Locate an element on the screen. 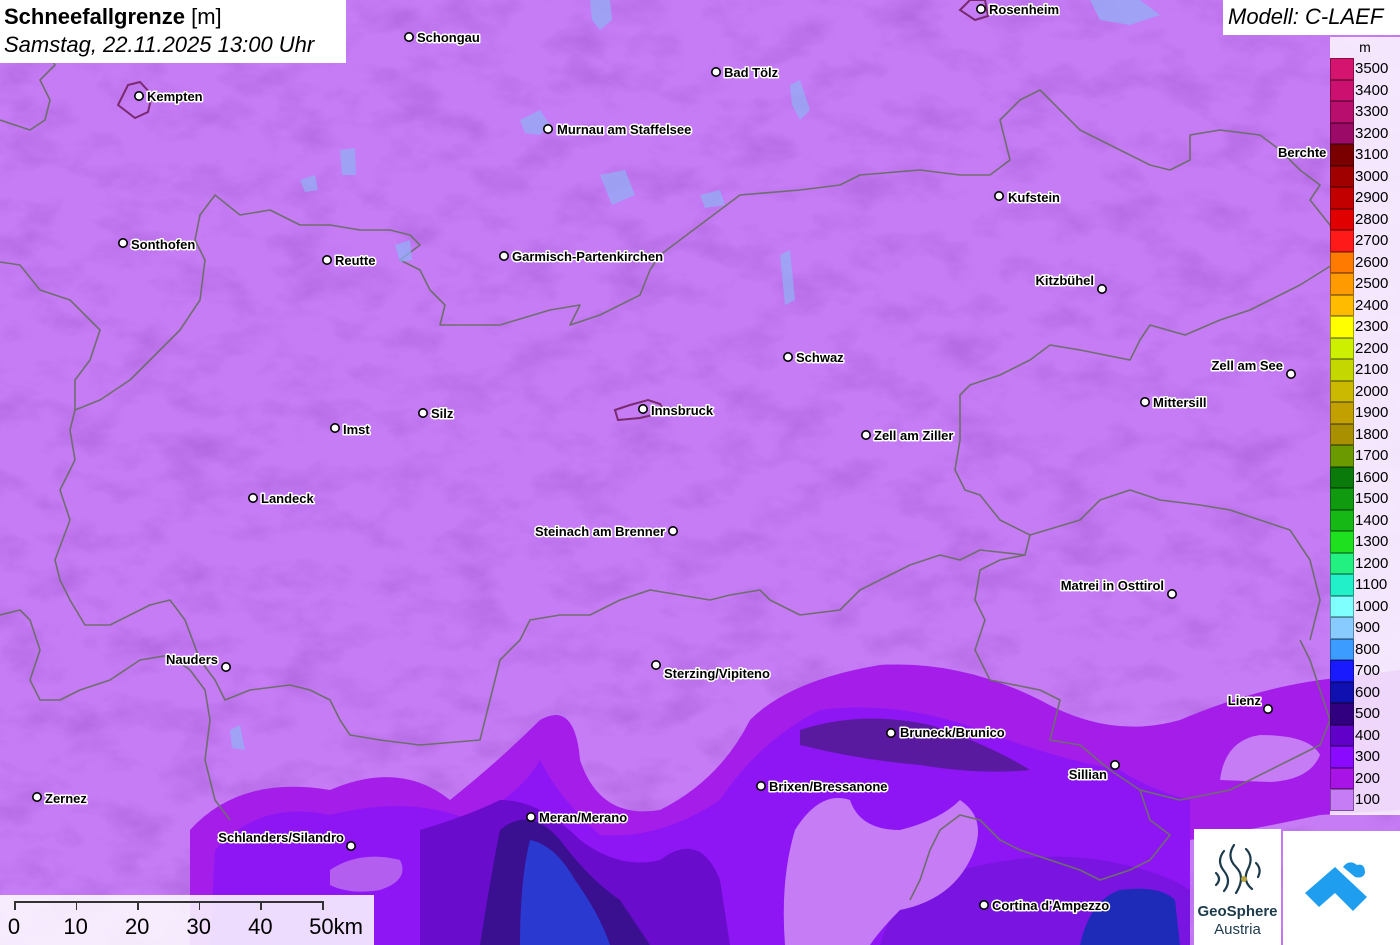 The image size is (1400, 945). city-berchtesgaden: Berchte is located at coordinates (1302, 153).